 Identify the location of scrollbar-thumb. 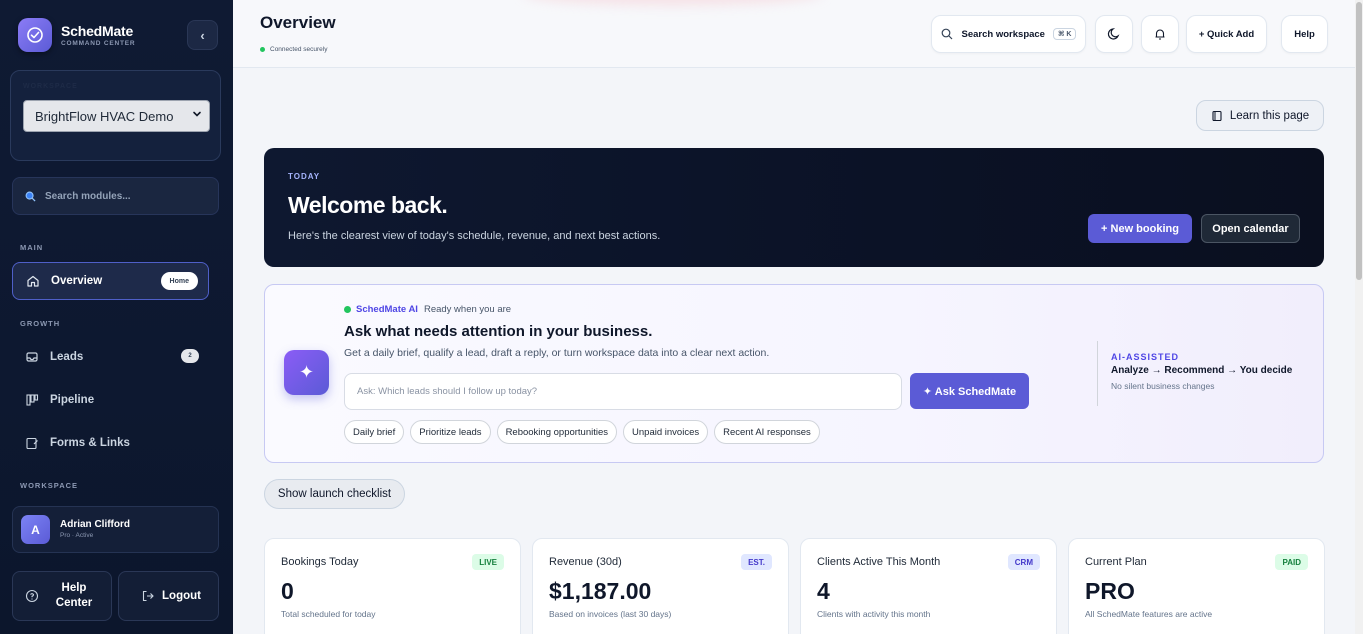
(1359, 141).